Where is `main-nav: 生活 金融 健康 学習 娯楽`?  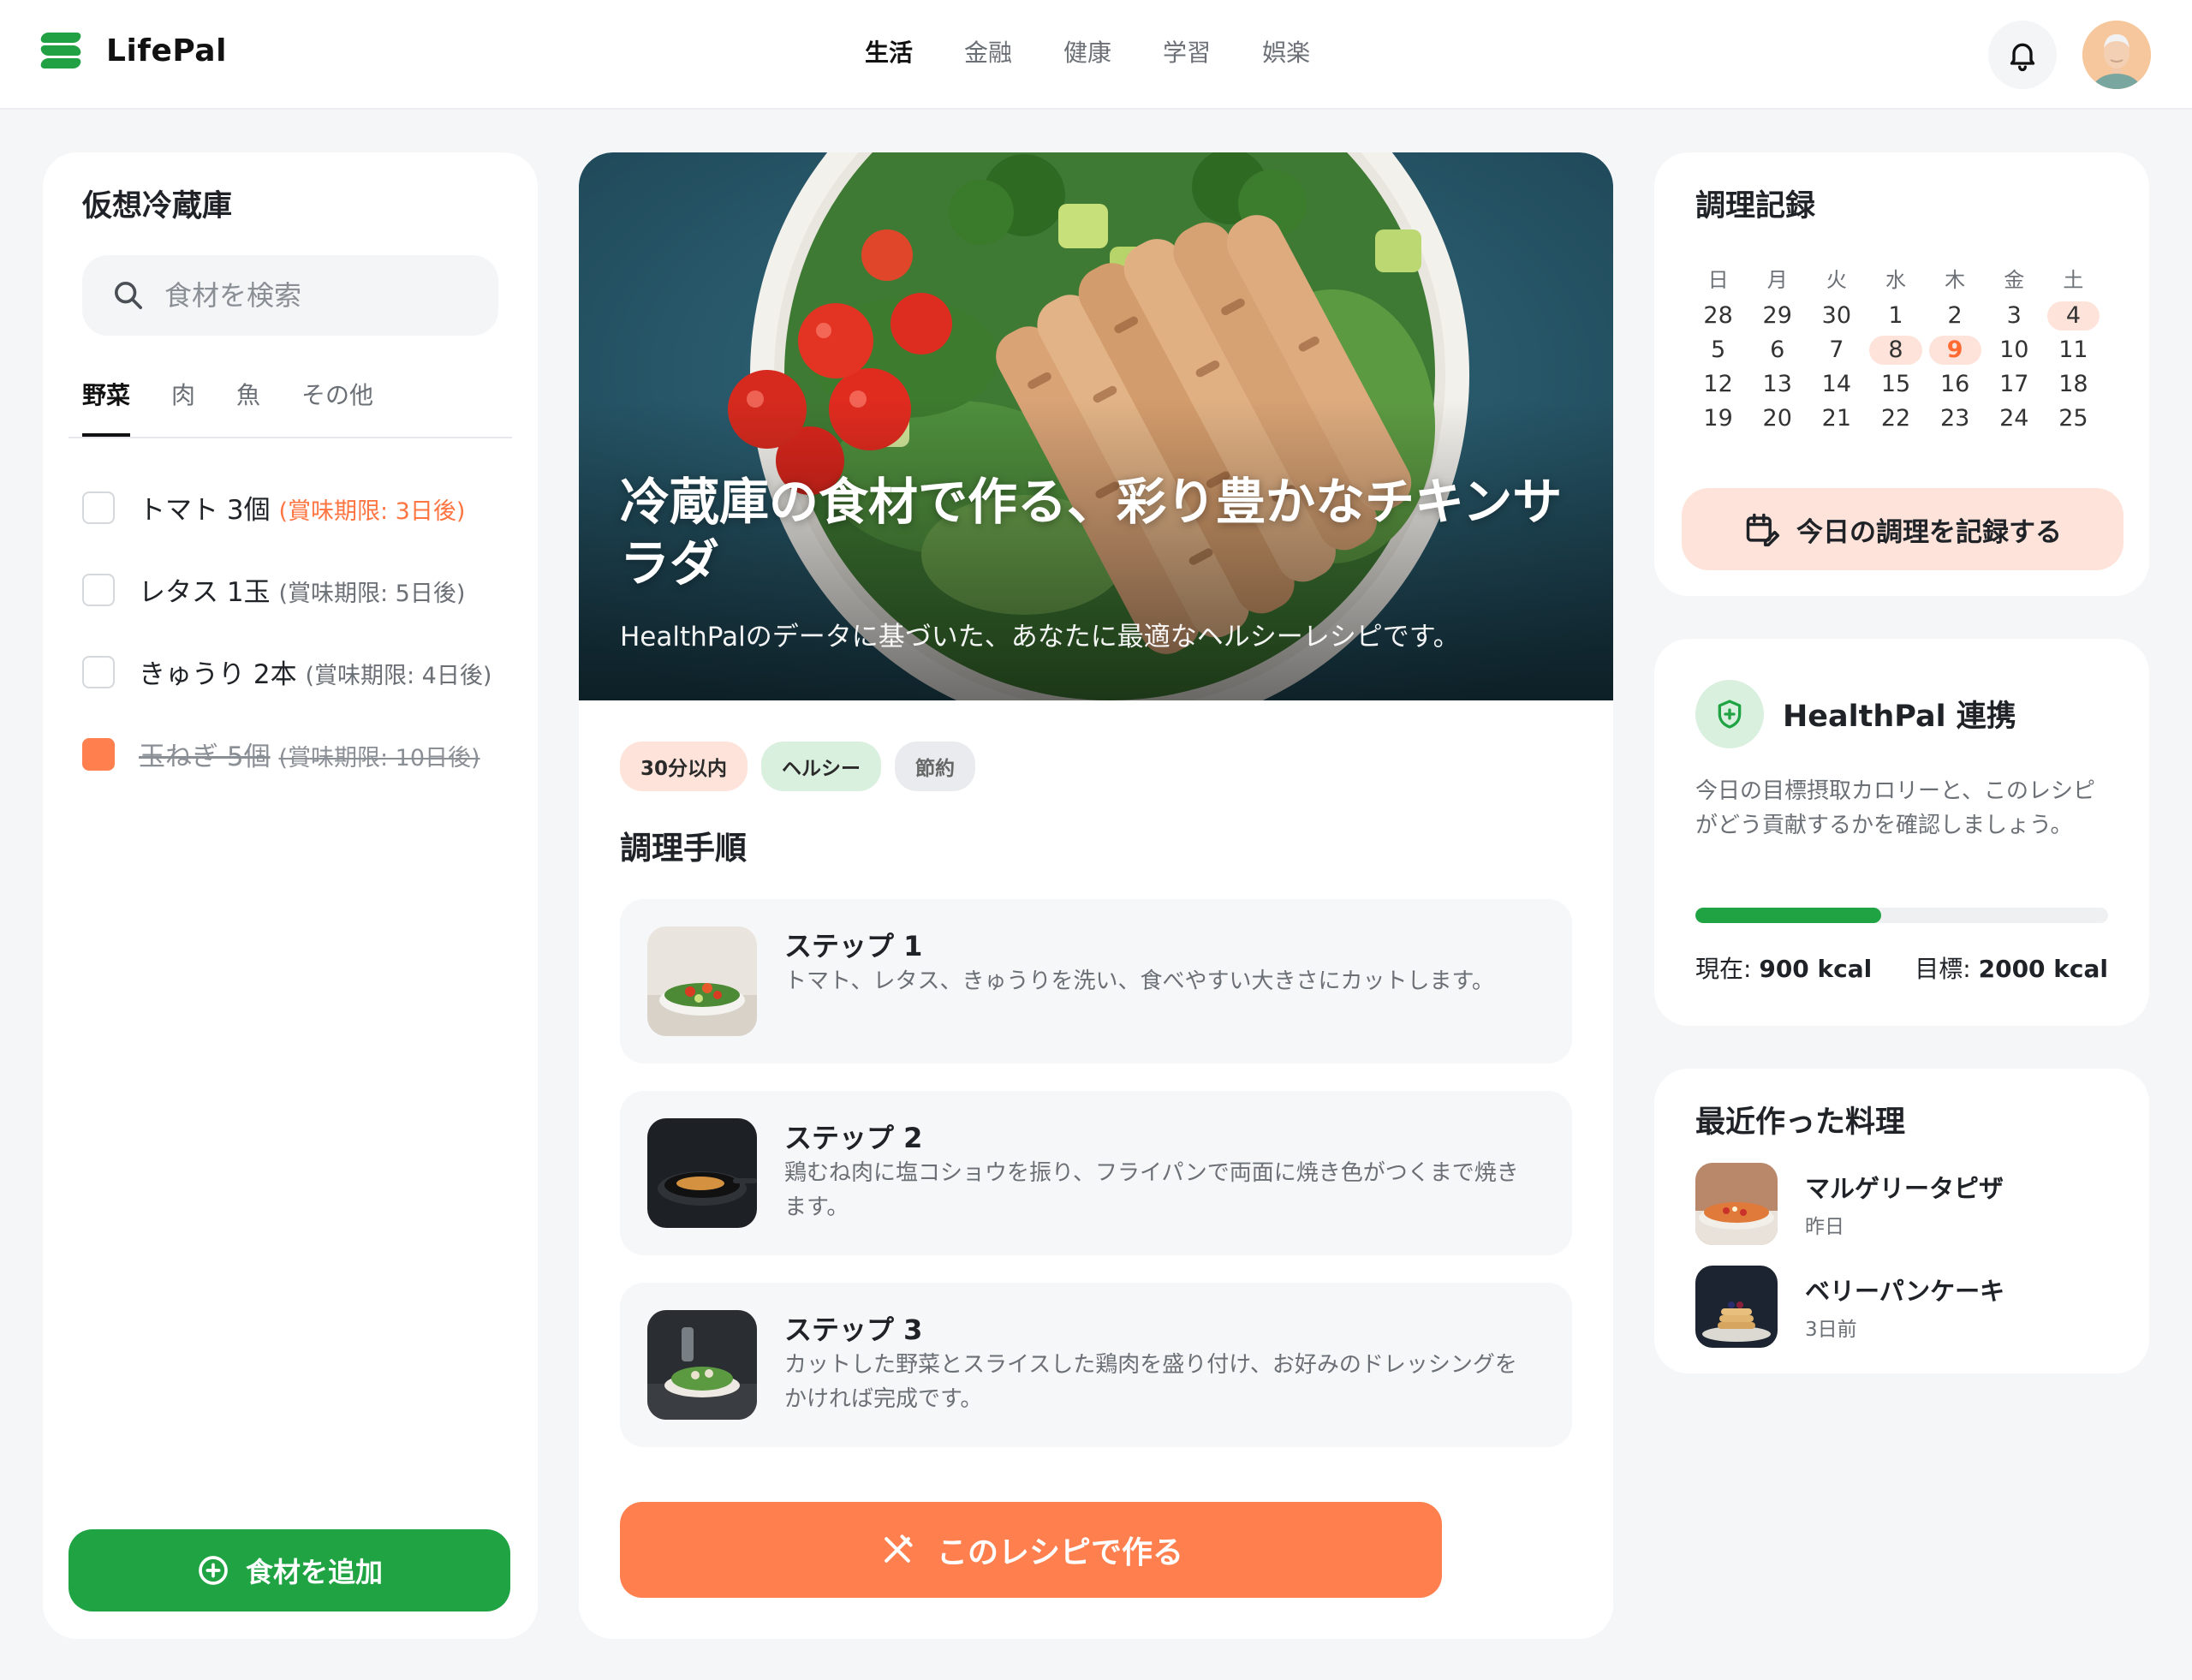
main-nav: 生活 金融 健康 学習 娯楽 is located at coordinates (1087, 52).